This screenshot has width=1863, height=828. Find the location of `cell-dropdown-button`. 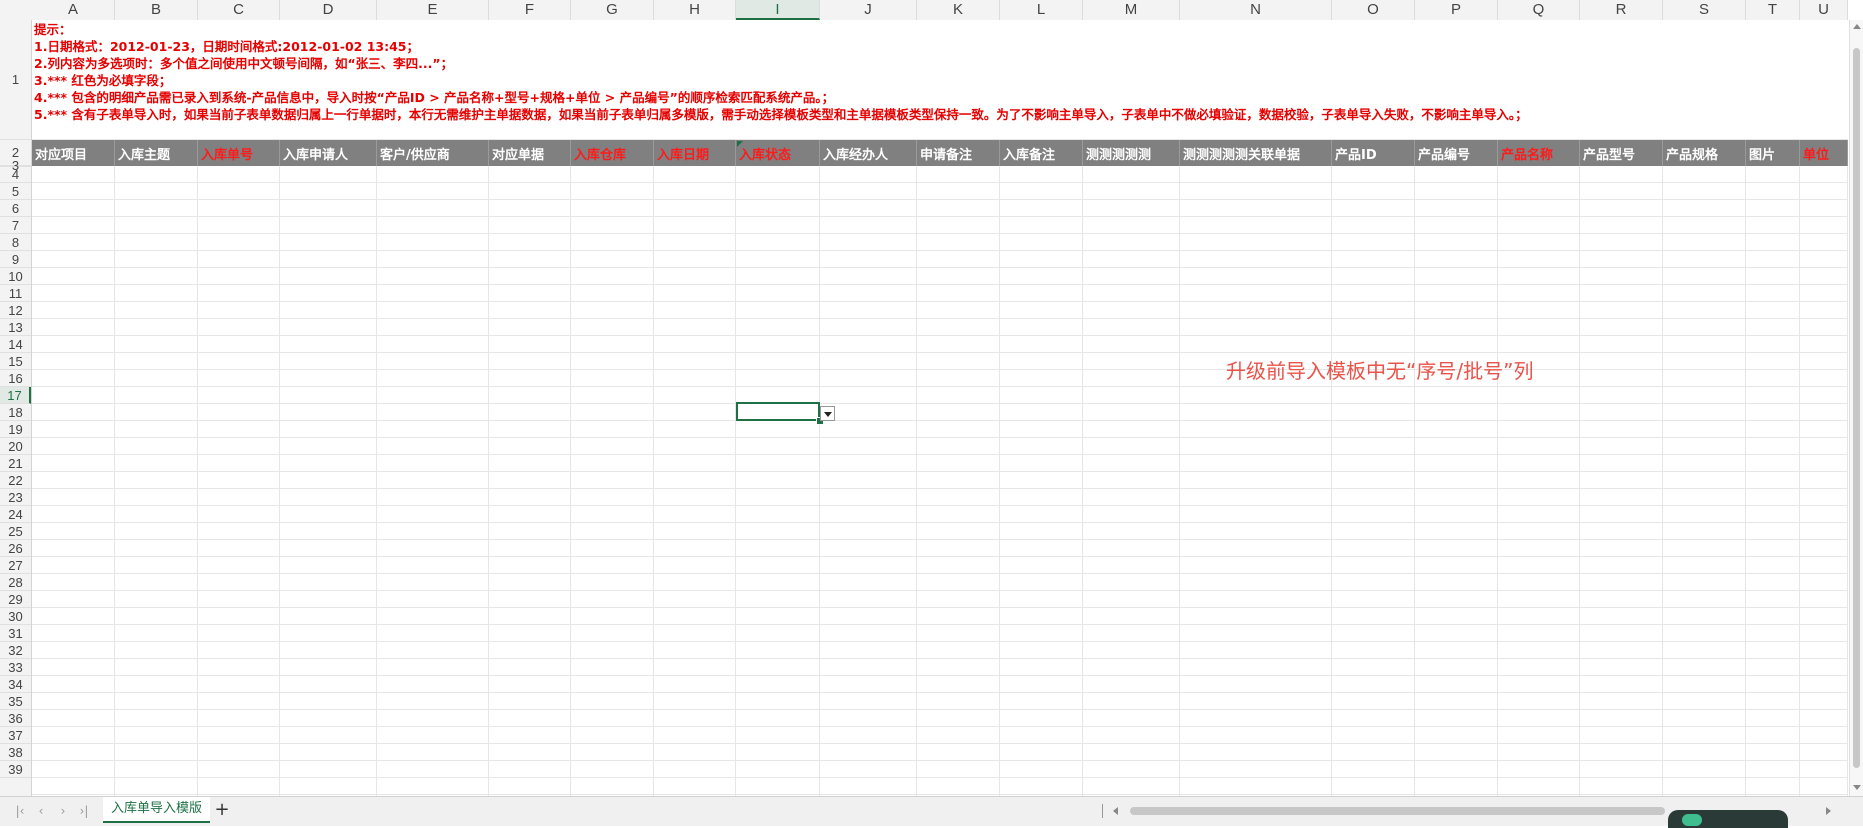

cell-dropdown-button is located at coordinates (827, 413).